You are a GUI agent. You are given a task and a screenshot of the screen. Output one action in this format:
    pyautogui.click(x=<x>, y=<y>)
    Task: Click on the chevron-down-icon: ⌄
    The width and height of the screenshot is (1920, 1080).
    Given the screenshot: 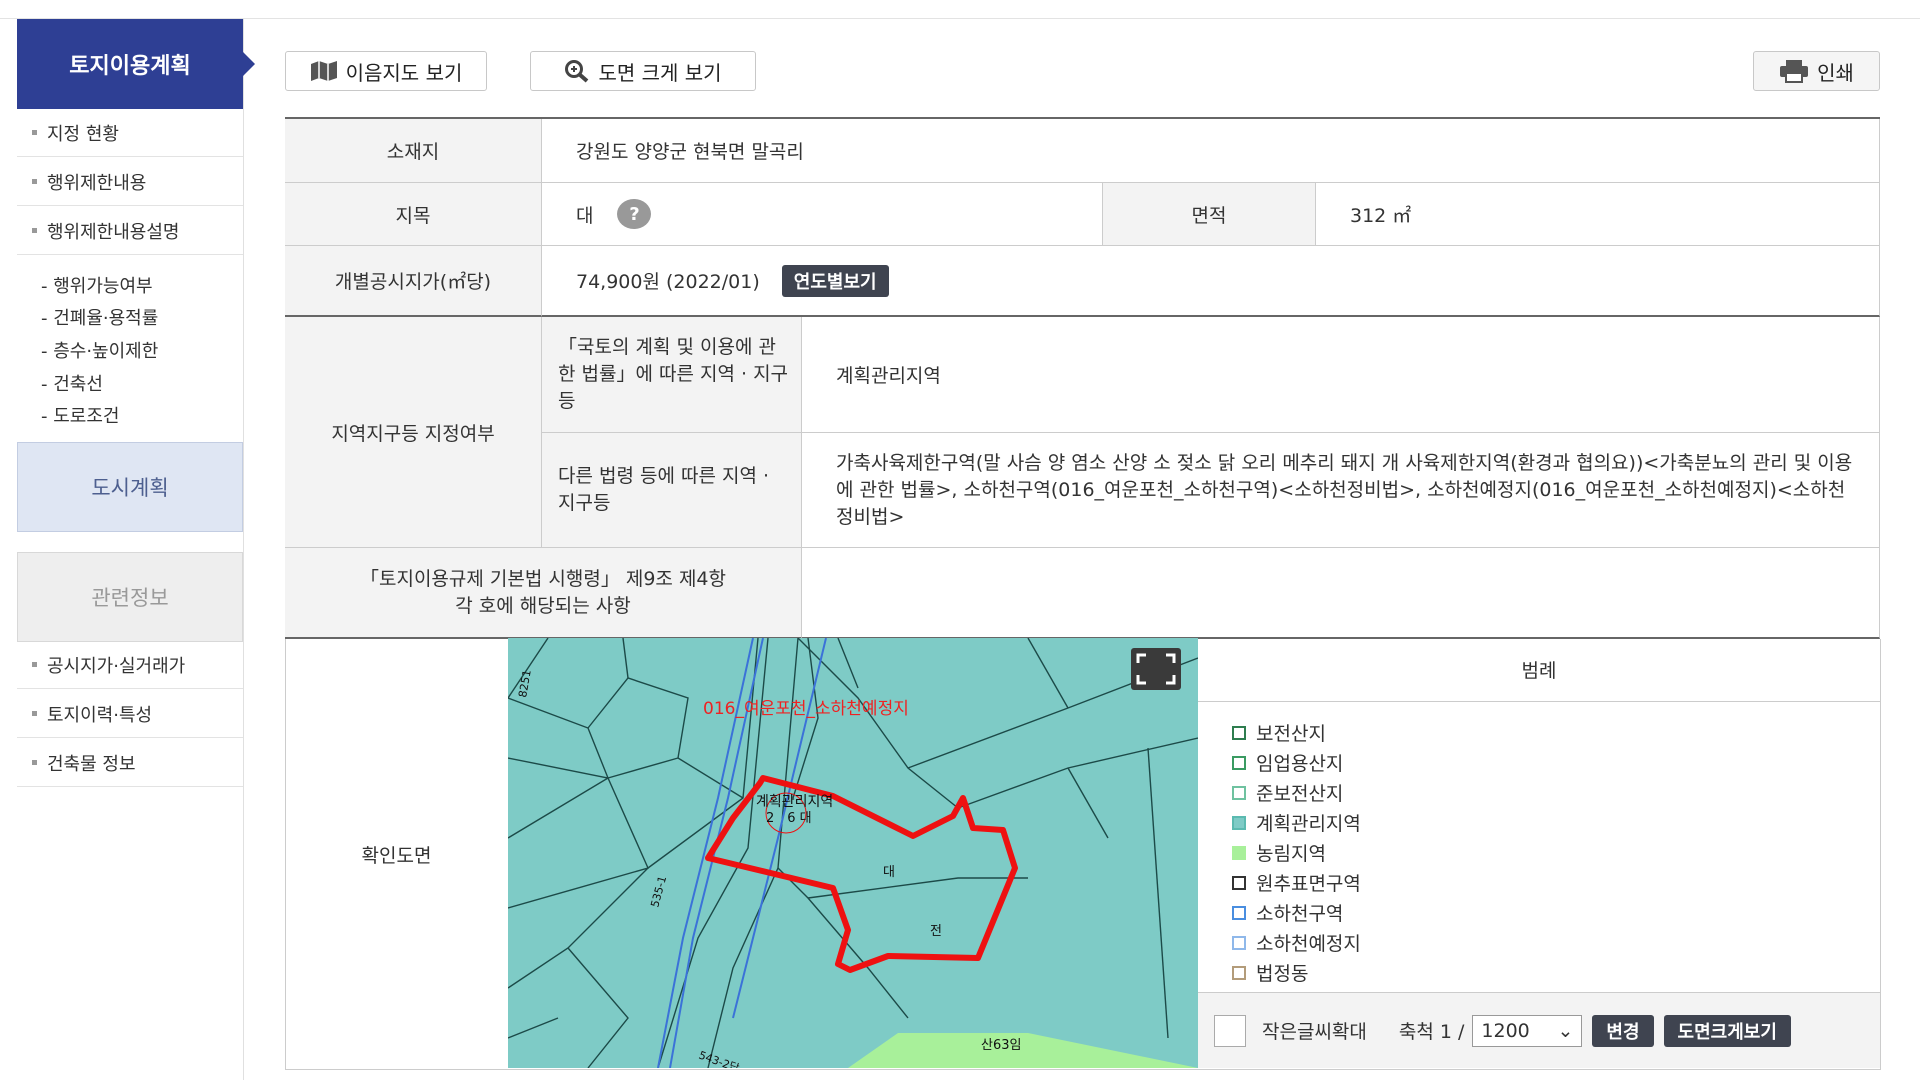 What is the action you would take?
    pyautogui.click(x=1565, y=1030)
    